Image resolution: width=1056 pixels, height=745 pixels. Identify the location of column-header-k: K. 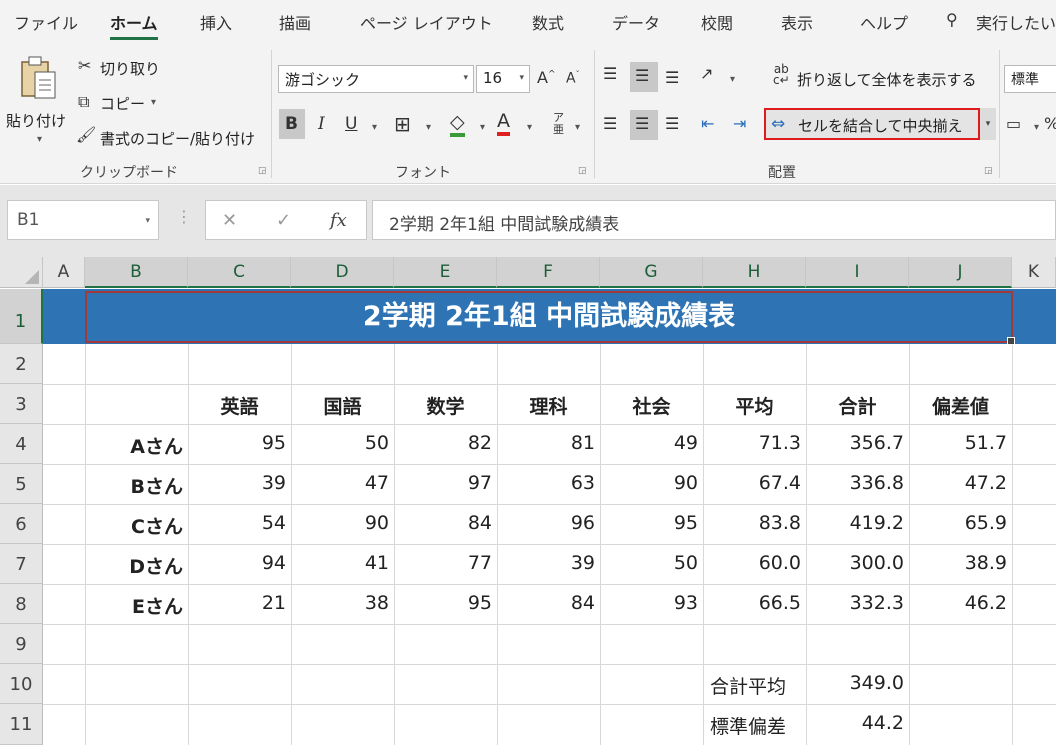
(1034, 272).